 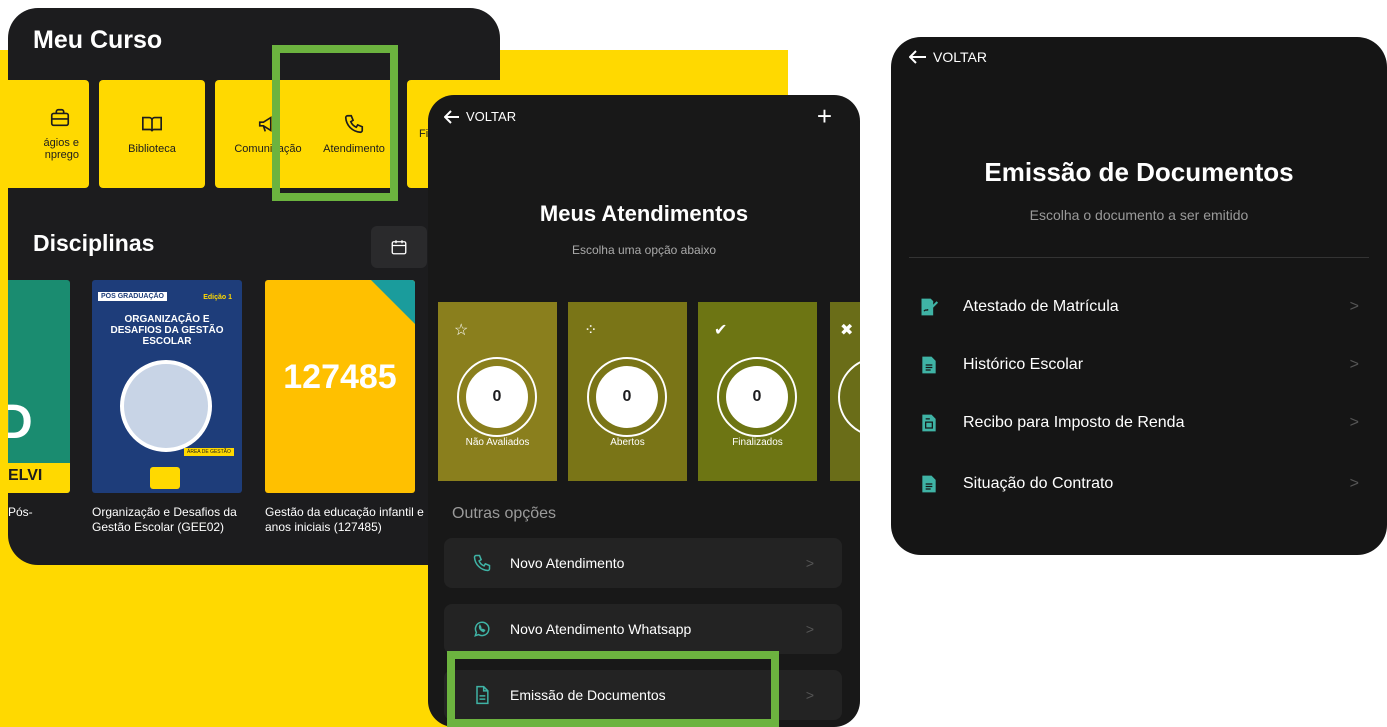 I want to click on tile-label: Biblioteca, so click(x=152, y=149).